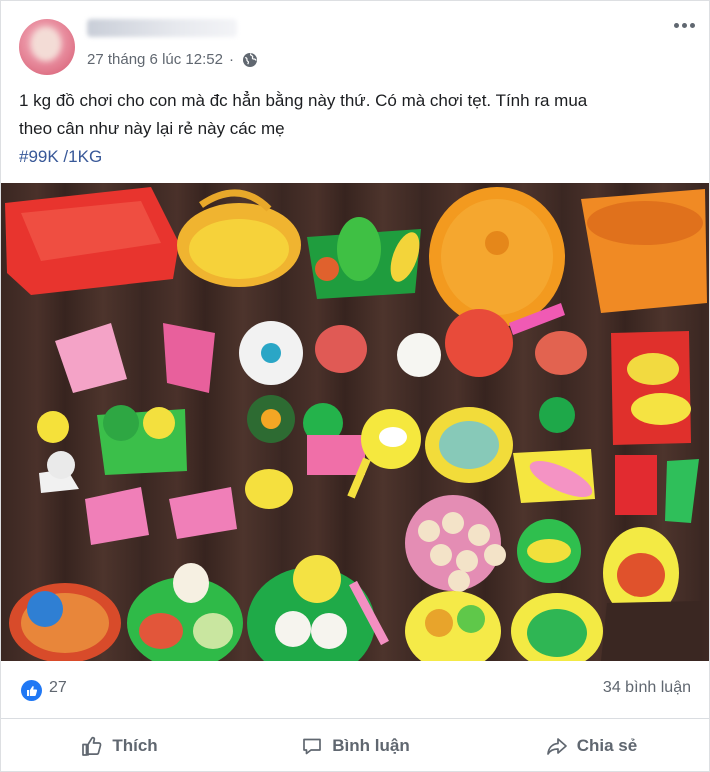 The height and width of the screenshot is (772, 710). I want to click on post-text-line-2: theo cân như này lại rẻ này các mẹ, so click(152, 128).